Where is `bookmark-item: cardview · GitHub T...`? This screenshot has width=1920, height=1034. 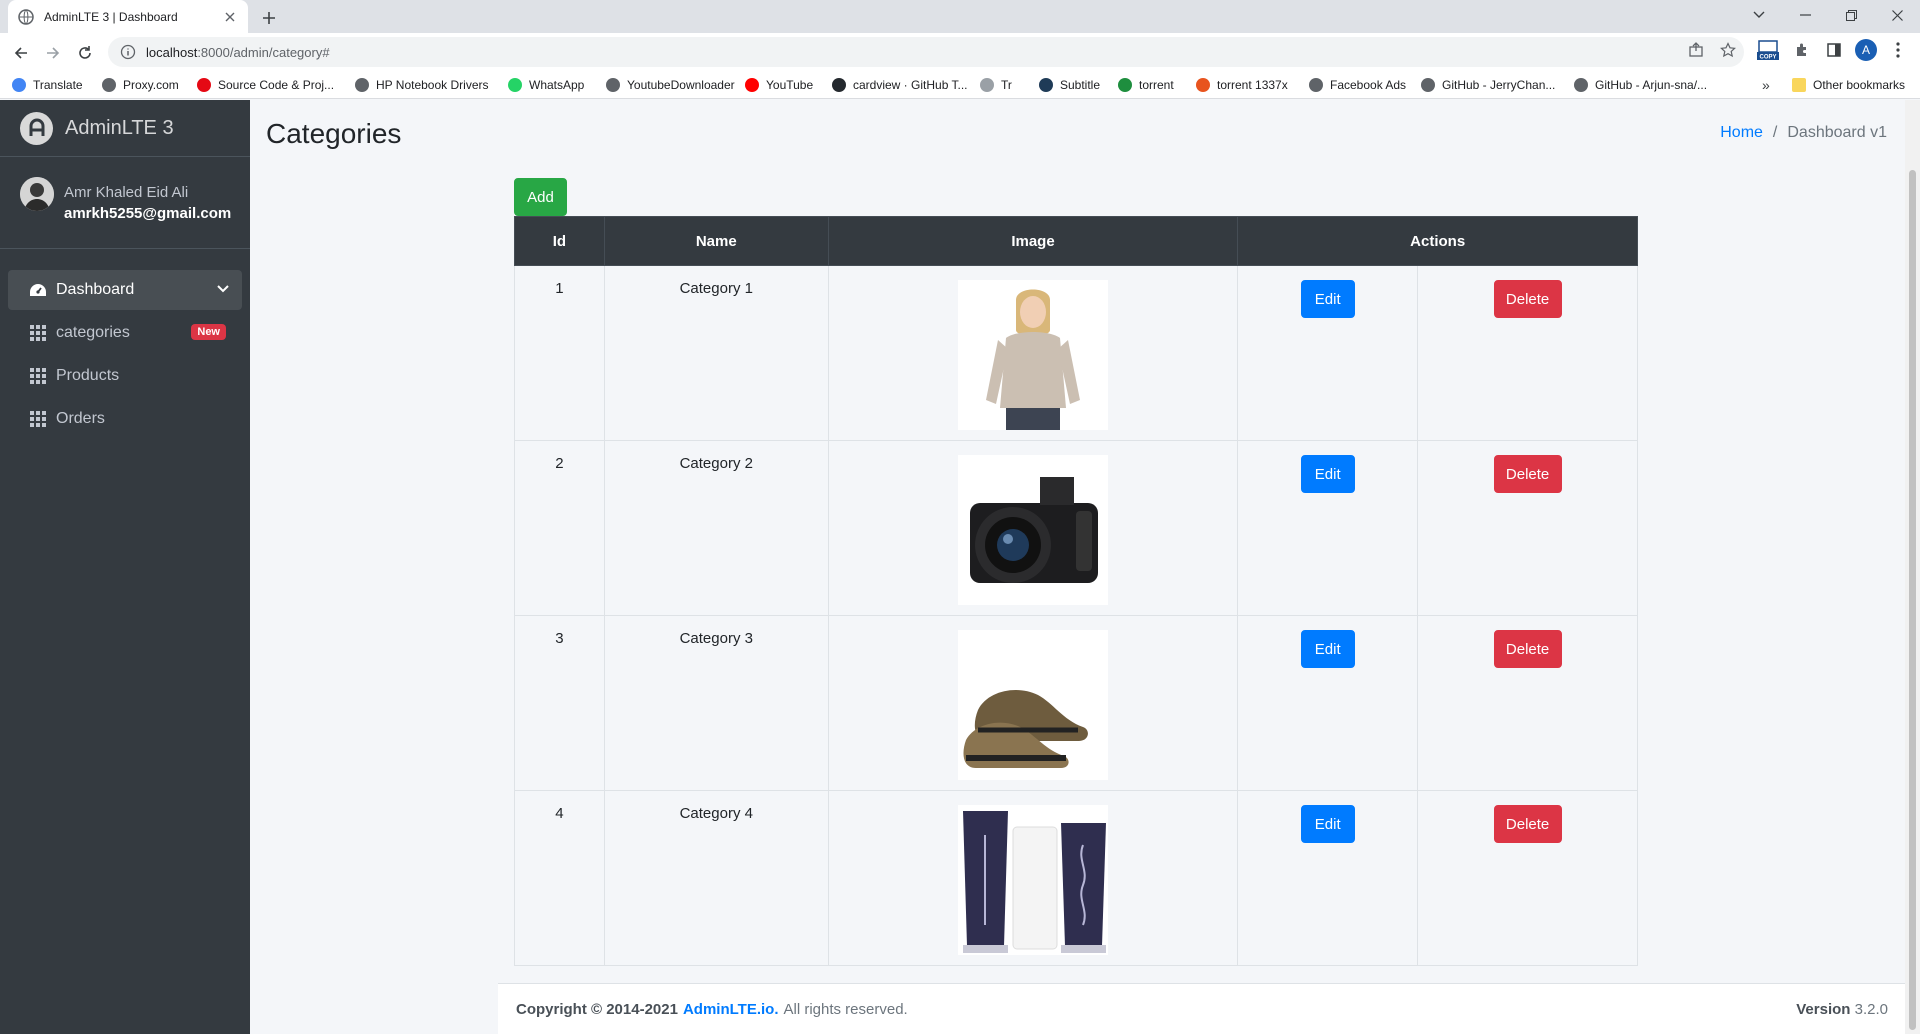 bookmark-item: cardview · GitHub T... is located at coordinates (899, 85).